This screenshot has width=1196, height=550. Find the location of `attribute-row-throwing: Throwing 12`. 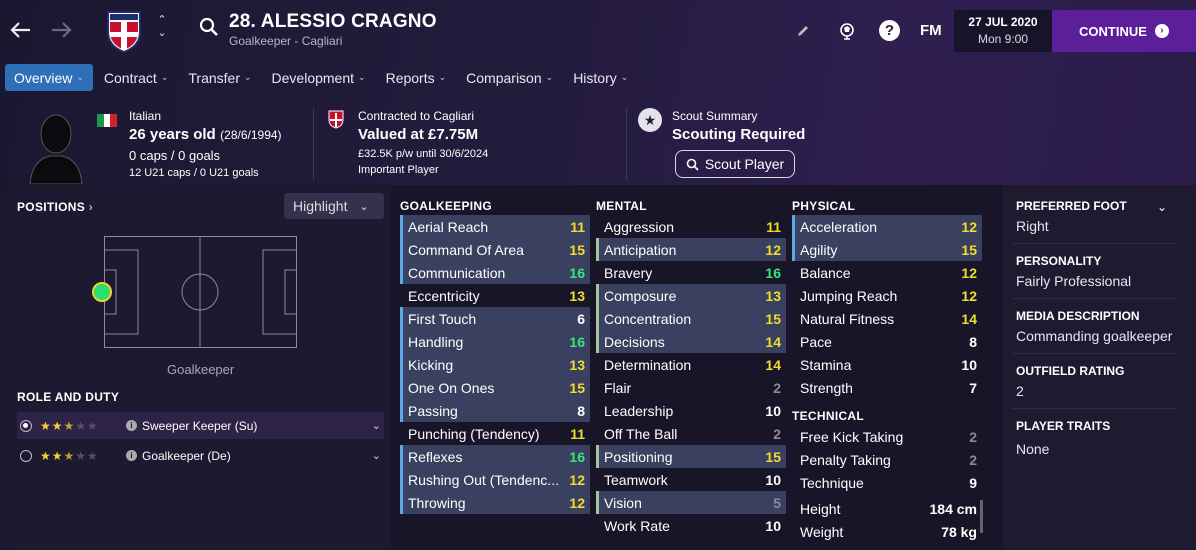

attribute-row-throwing: Throwing 12 is located at coordinates (495, 502).